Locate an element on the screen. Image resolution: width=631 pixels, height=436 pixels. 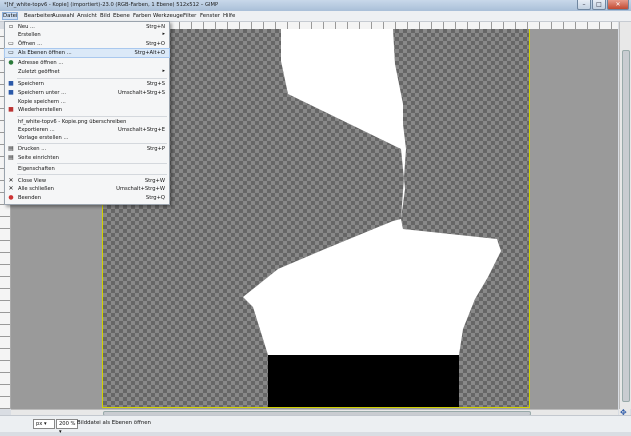
new-icon: ▫ is located at coordinates (11, 26).